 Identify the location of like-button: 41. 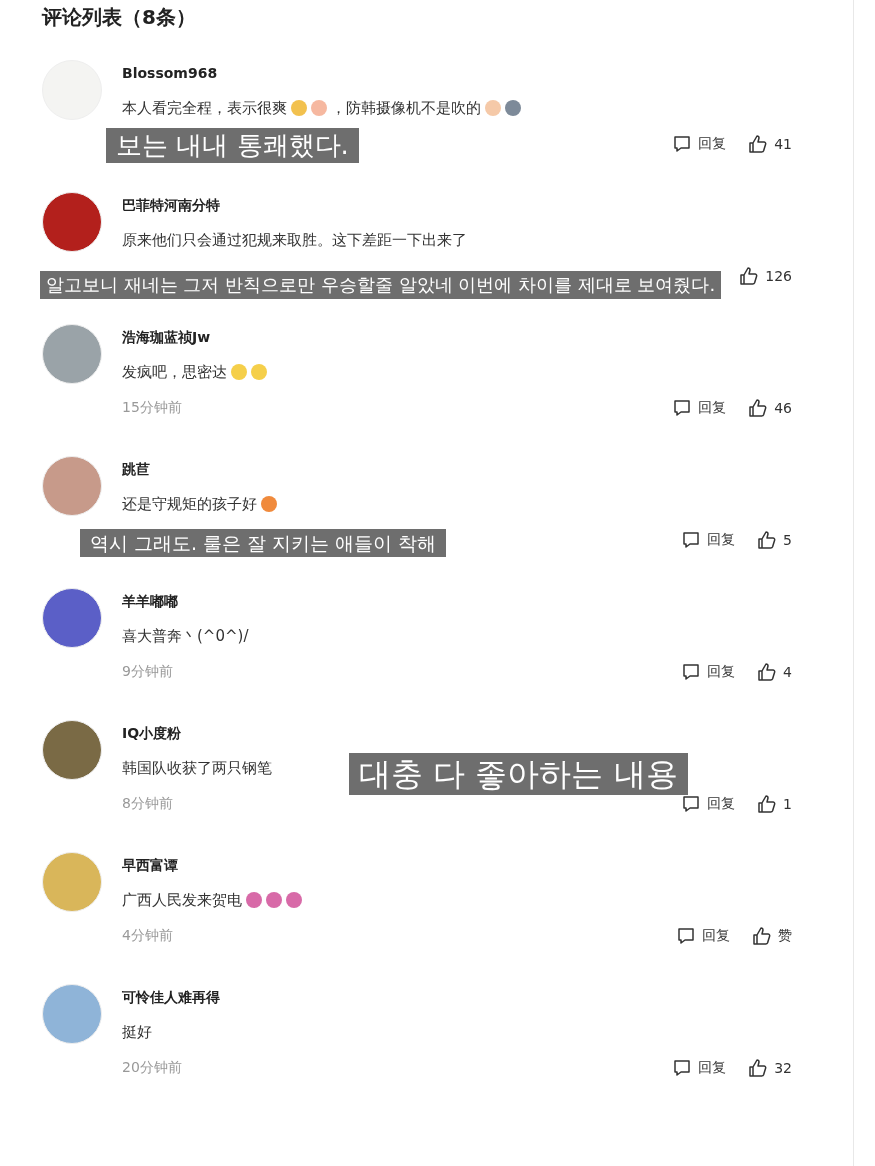
(770, 144).